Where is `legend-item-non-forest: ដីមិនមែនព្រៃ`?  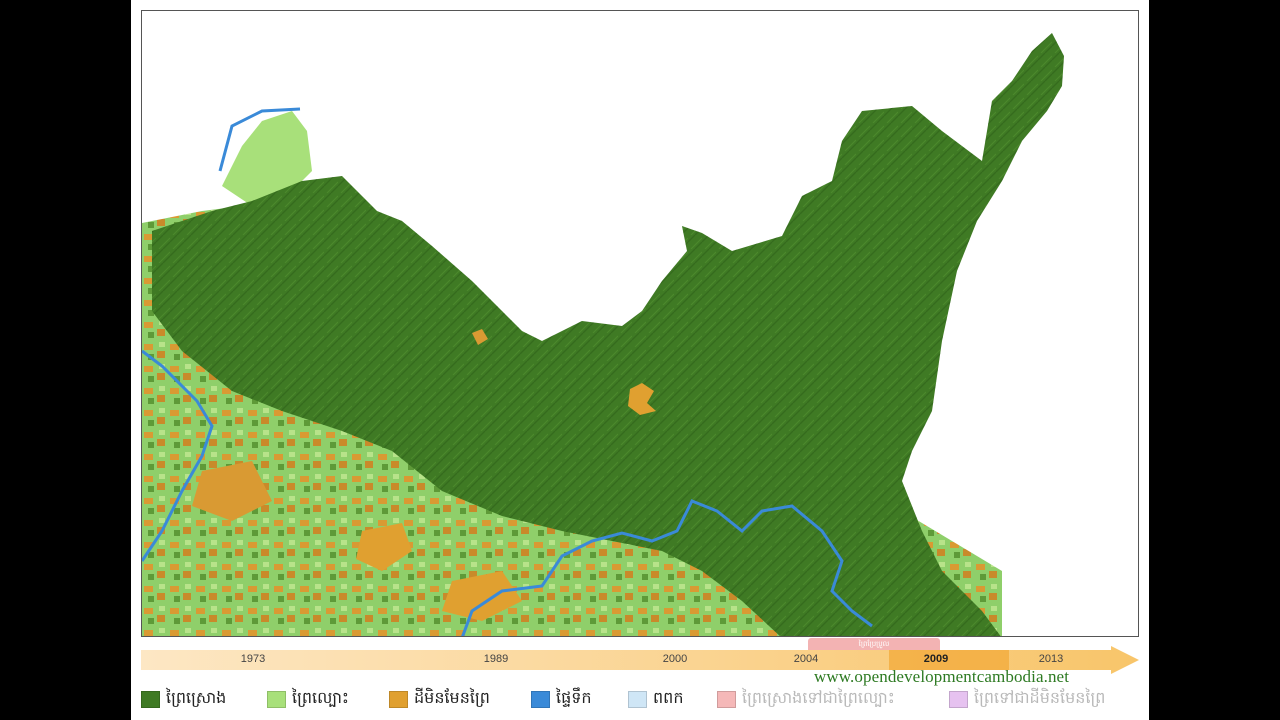 legend-item-non-forest: ដីមិនមែនព្រៃ is located at coordinates (439, 699).